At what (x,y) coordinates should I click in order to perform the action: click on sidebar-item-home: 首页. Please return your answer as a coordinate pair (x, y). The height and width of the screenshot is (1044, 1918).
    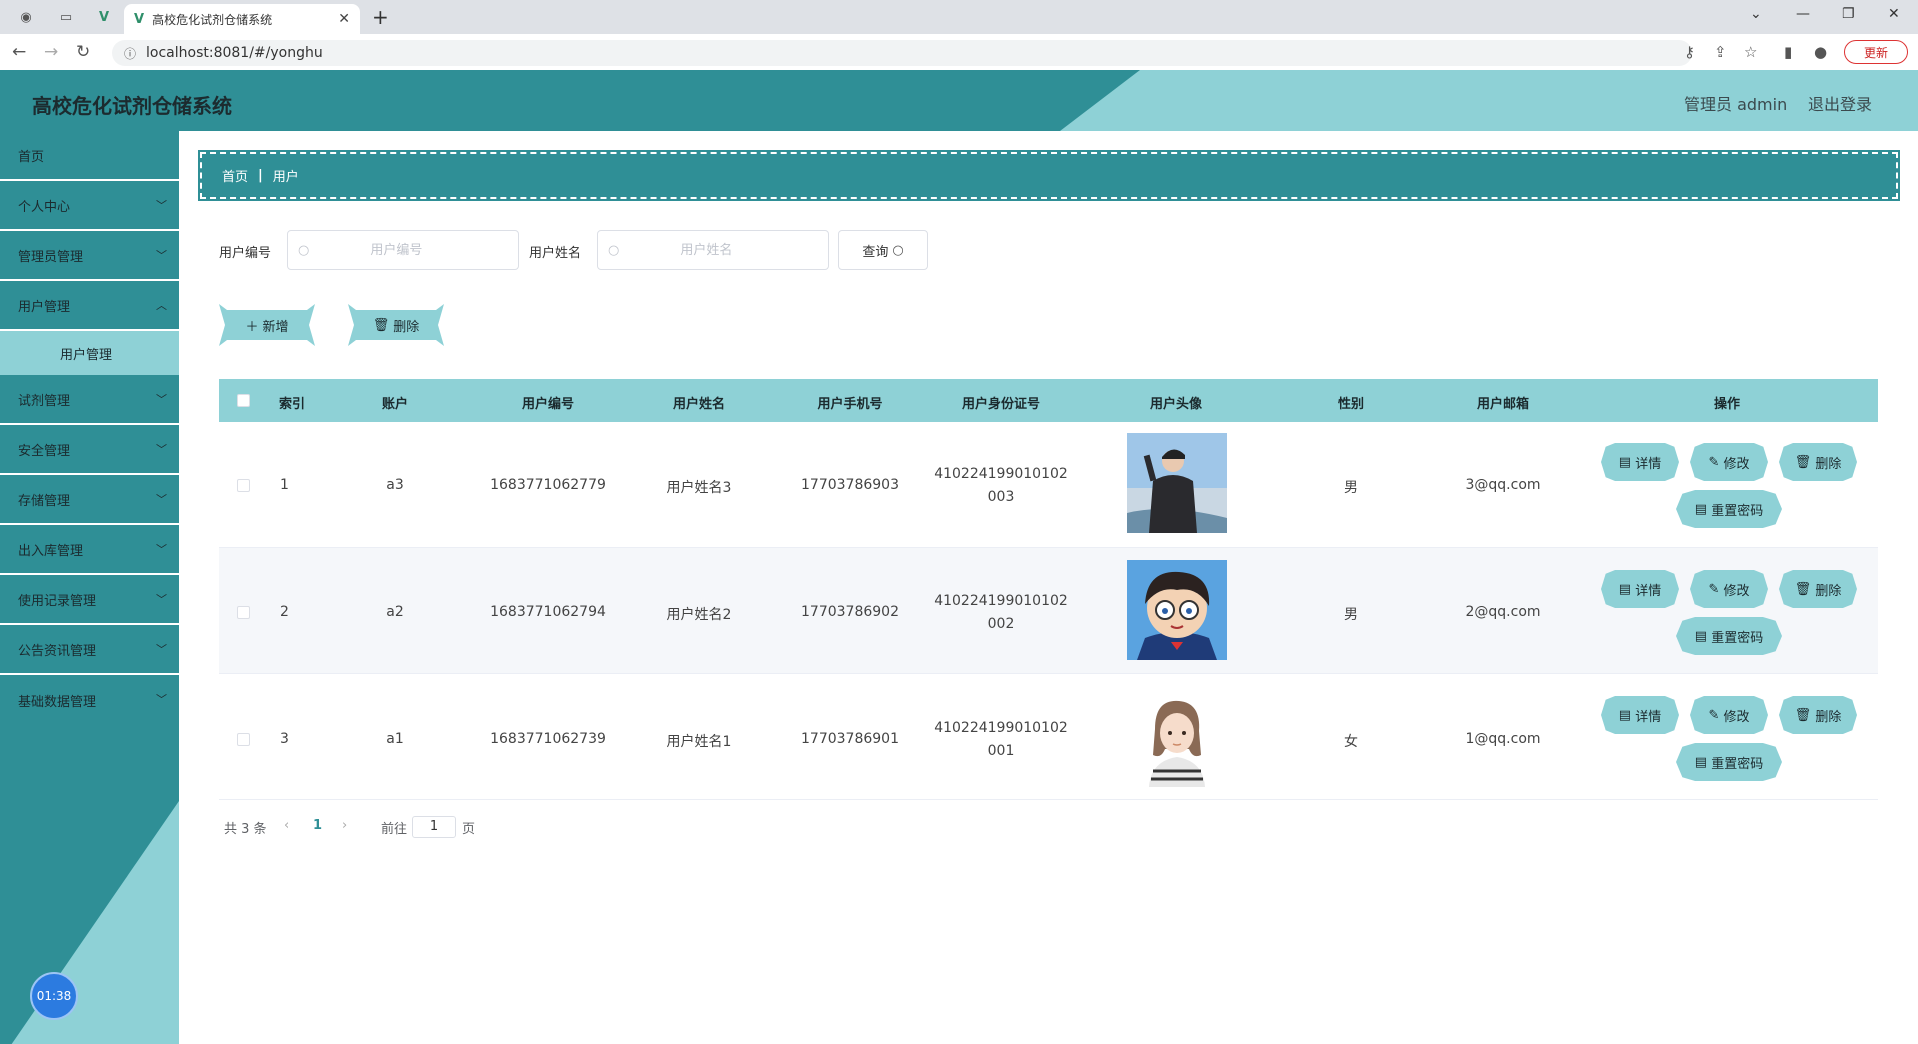
    Looking at the image, I should click on (89, 156).